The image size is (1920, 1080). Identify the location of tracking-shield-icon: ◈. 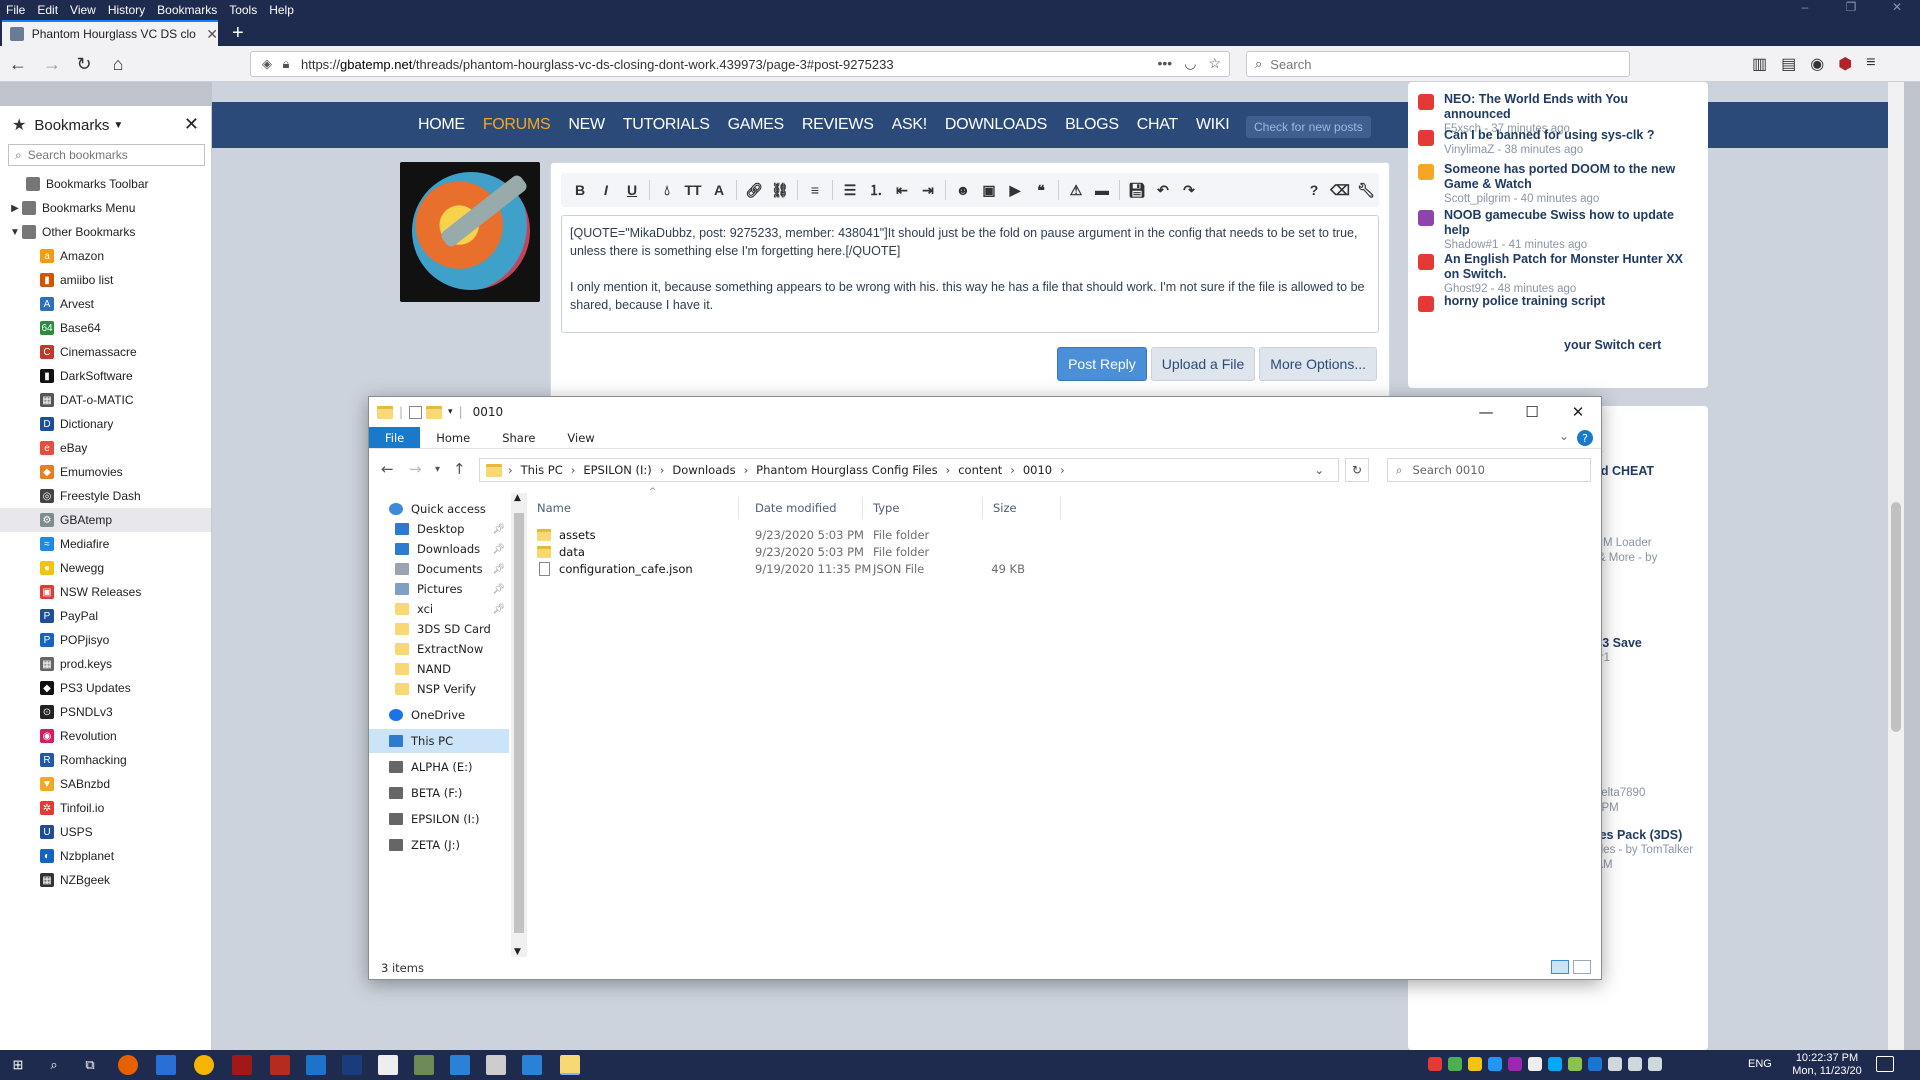
(267, 64).